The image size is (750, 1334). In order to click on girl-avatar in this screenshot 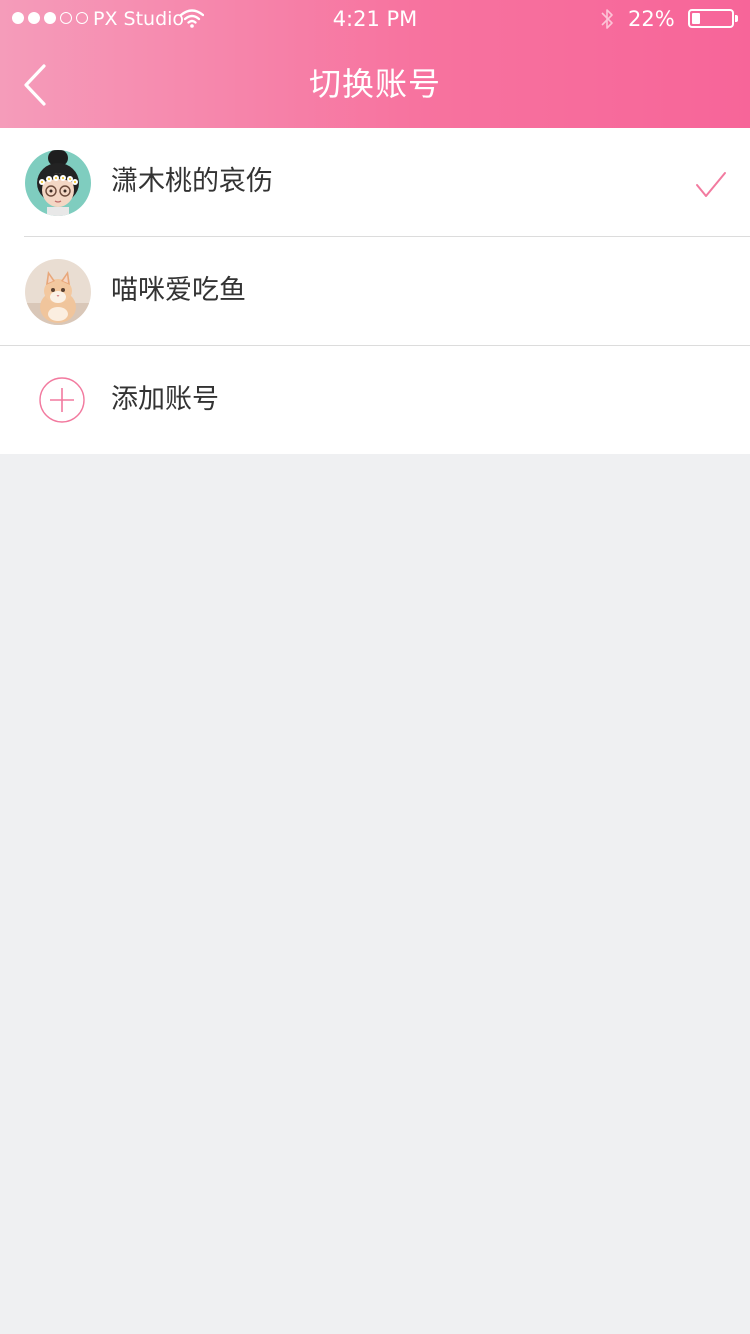, I will do `click(58, 183)`.